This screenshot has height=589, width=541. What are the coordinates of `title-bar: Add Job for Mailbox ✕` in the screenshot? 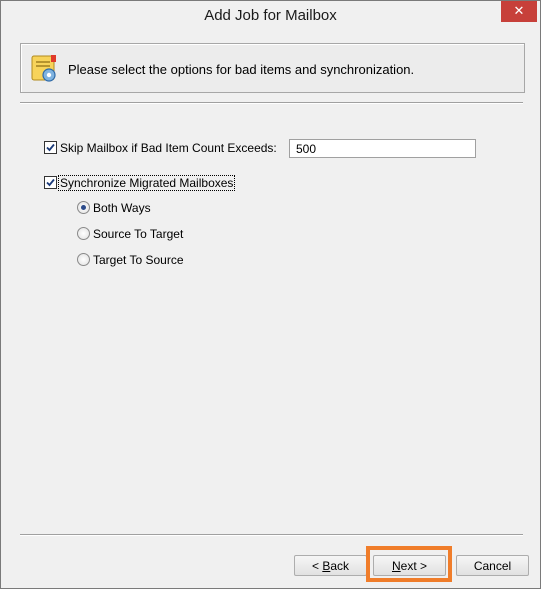 It's located at (270, 16).